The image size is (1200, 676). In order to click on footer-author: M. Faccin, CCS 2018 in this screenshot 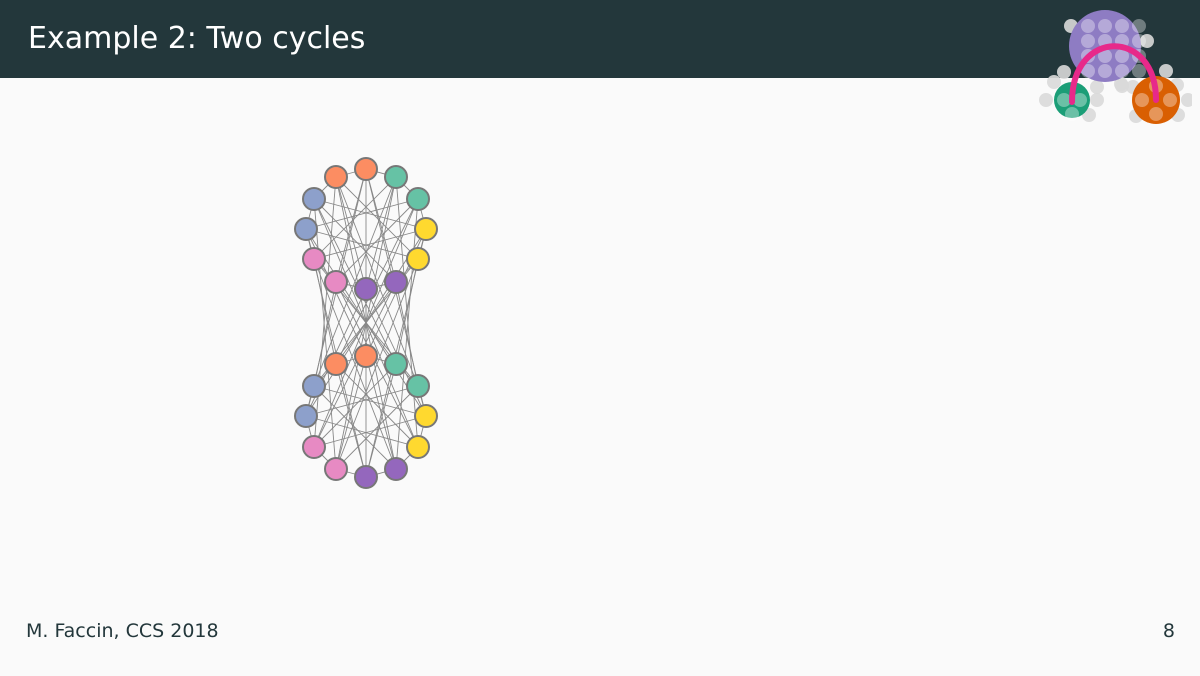, I will do `click(122, 631)`.